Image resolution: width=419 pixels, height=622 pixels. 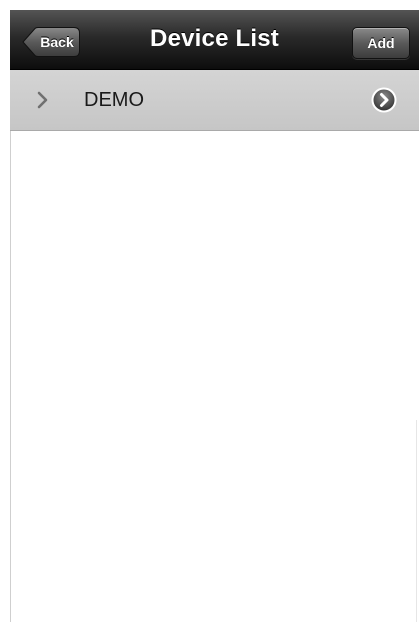 I want to click on chevron-right-icon, so click(x=42, y=100).